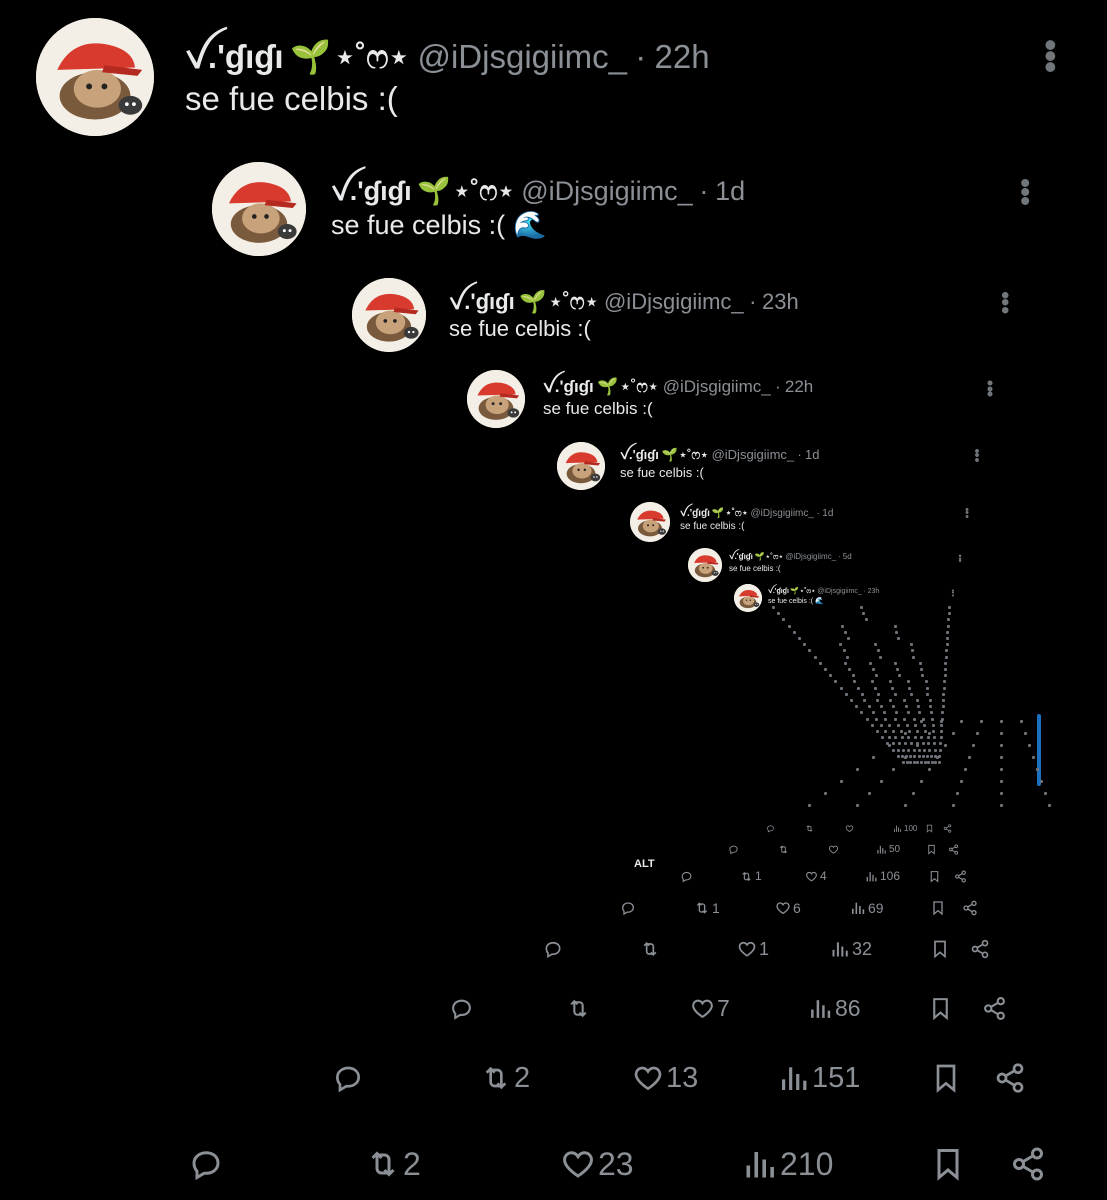 Image resolution: width=1107 pixels, height=1200 pixels. I want to click on like-button: 1, so click(753, 949).